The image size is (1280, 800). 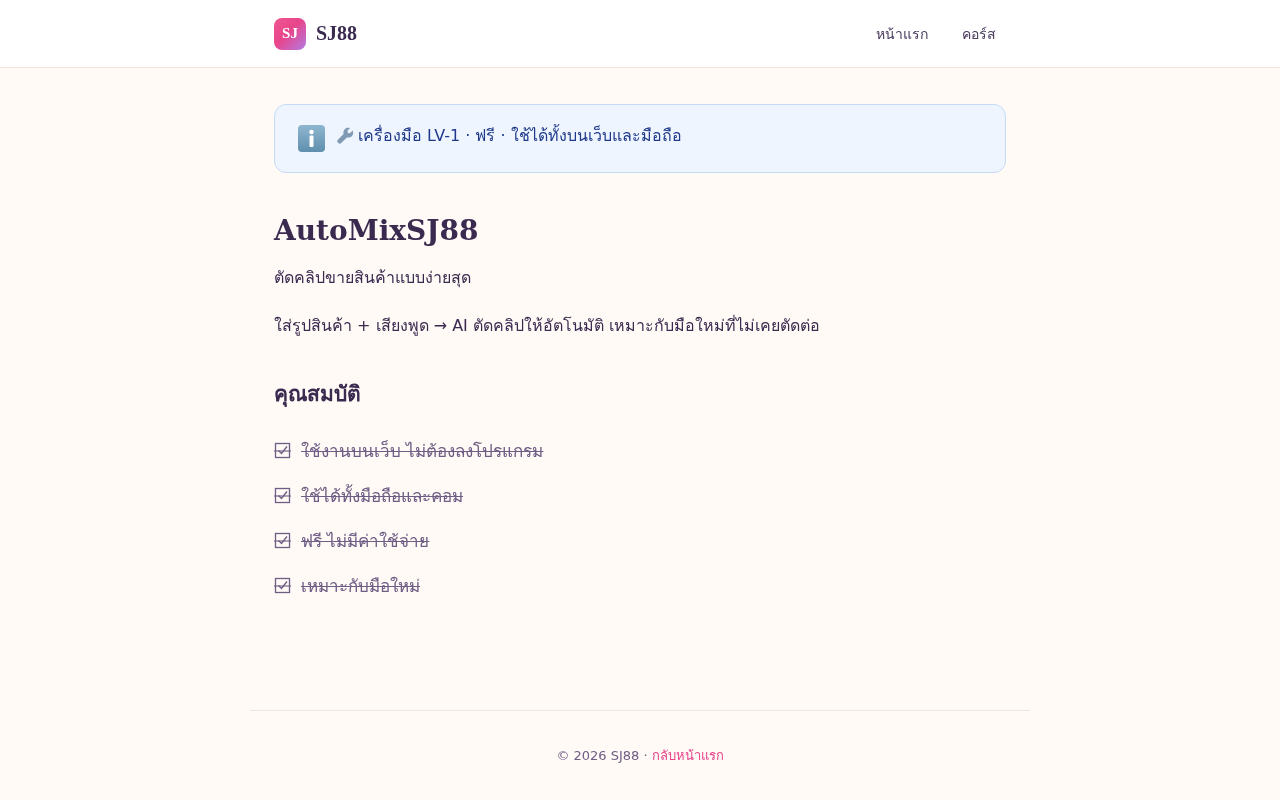 What do you see at coordinates (422, 451) in the screenshot?
I see `feature-text: ใช้งานบนเว็บ ไม่ต้องลงโปรแกรม` at bounding box center [422, 451].